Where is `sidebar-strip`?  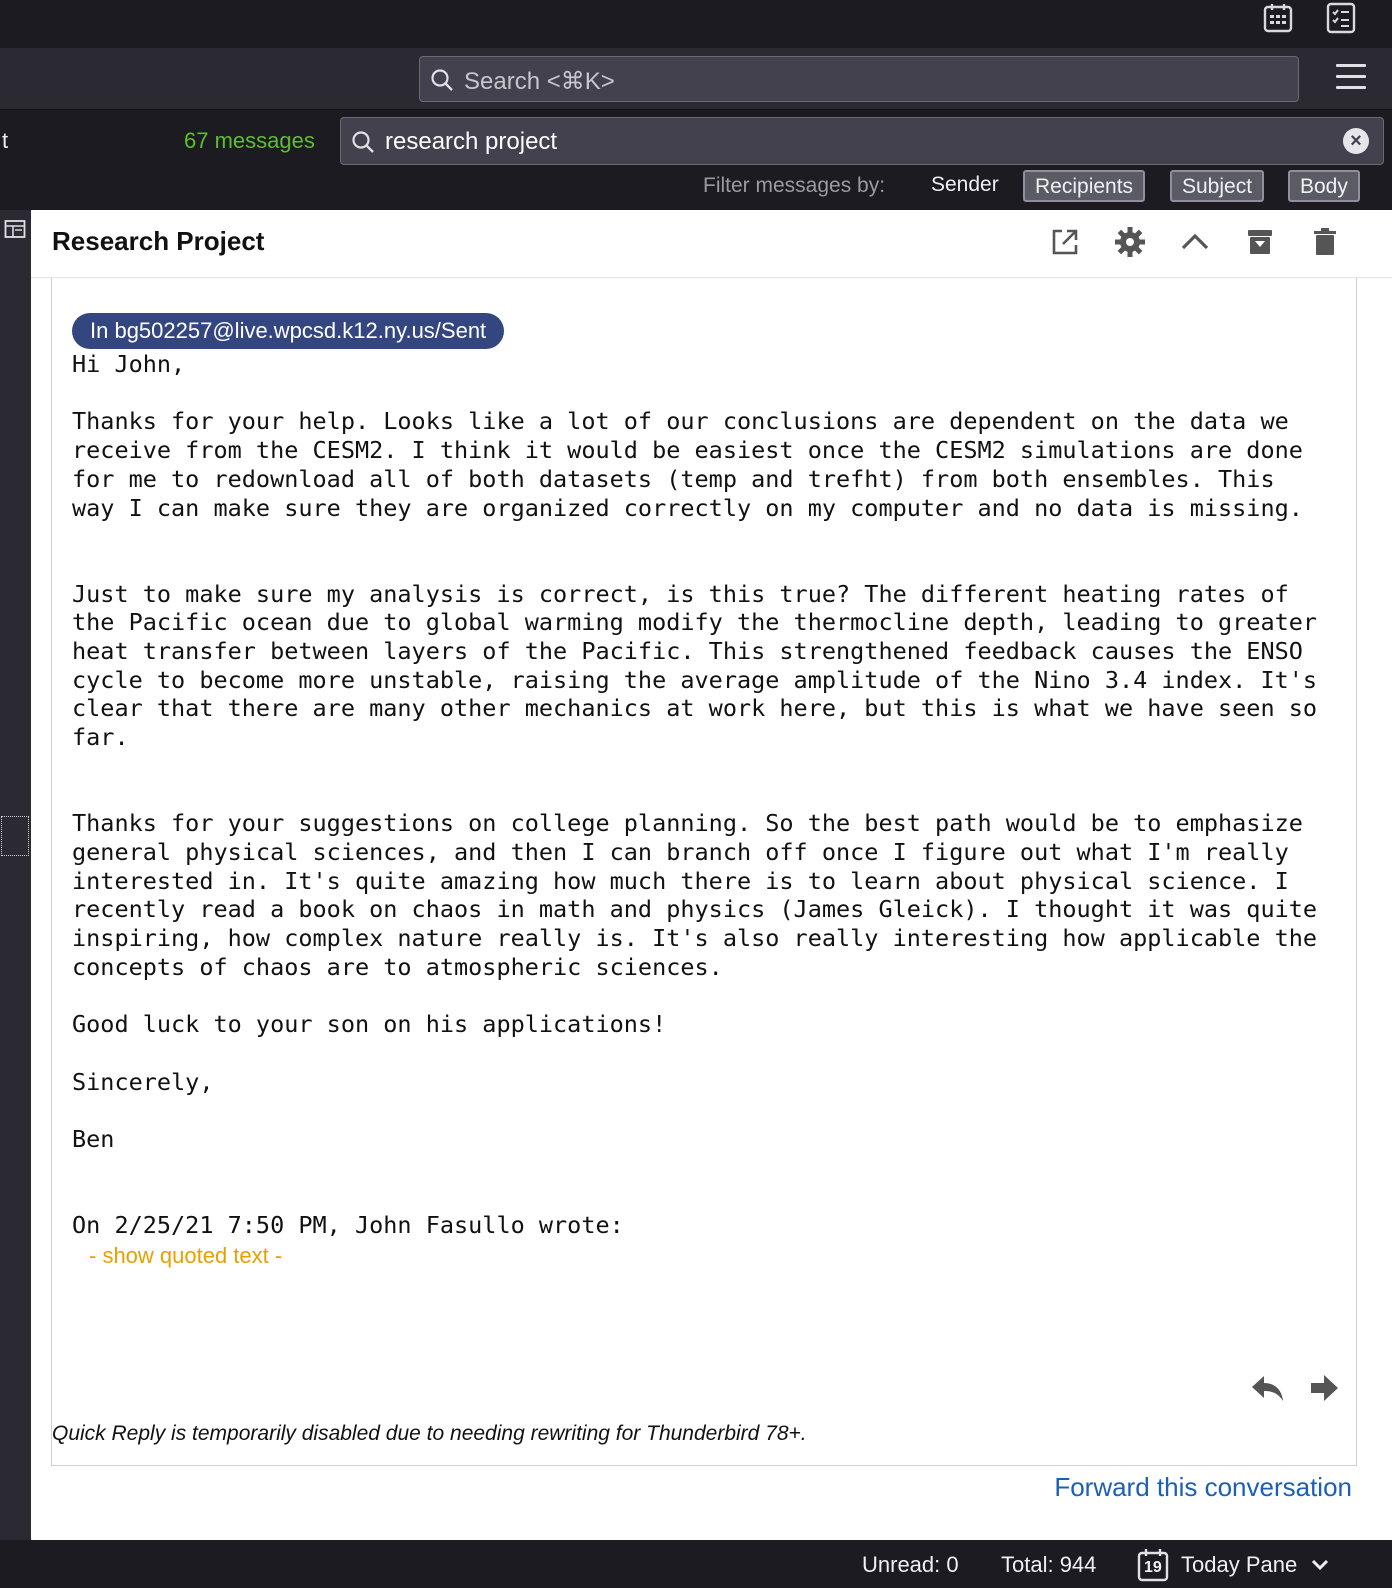 sidebar-strip is located at coordinates (15, 875).